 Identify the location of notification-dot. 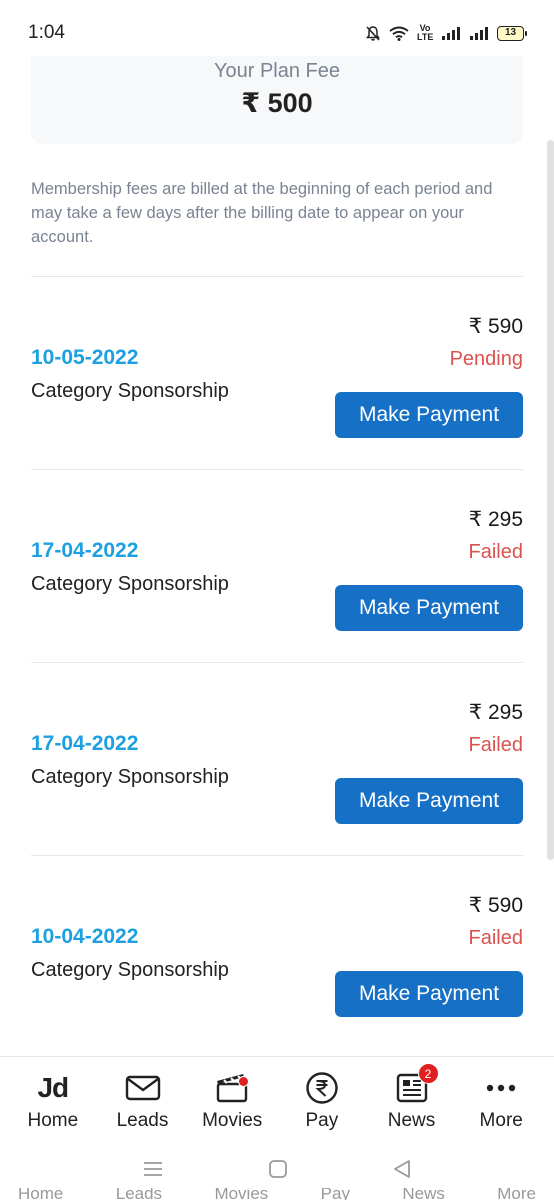
(244, 1081).